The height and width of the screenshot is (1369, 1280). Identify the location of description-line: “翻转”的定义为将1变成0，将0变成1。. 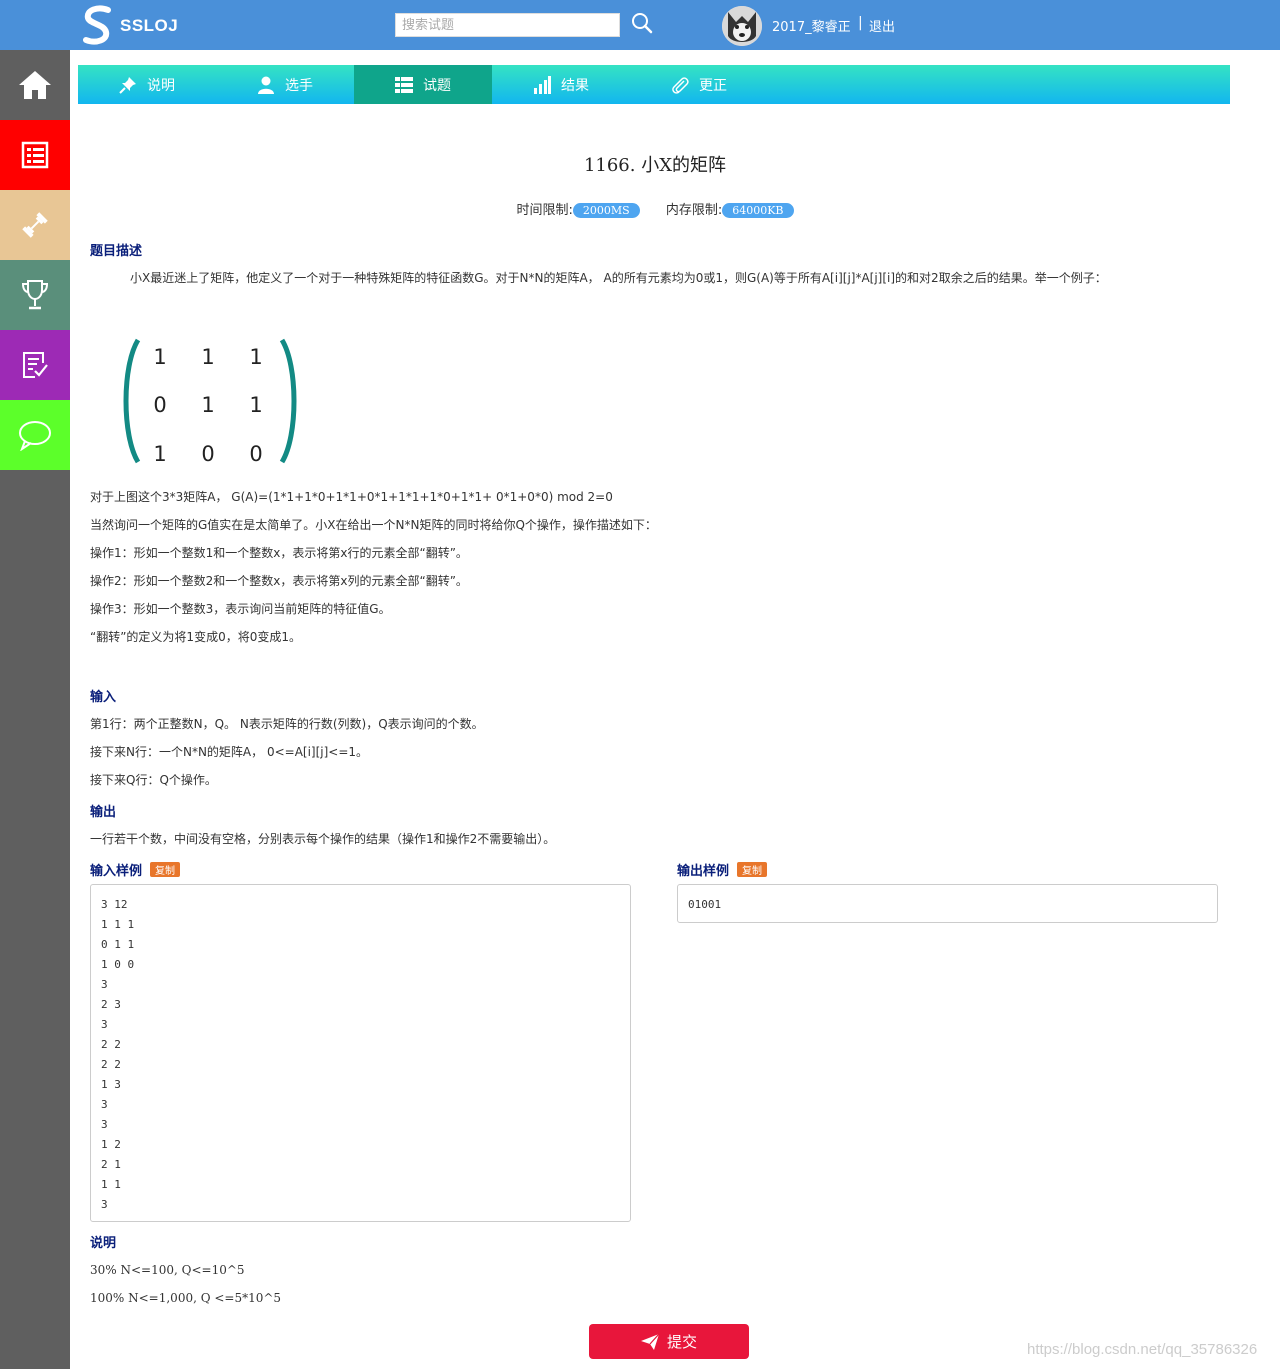
(195, 637).